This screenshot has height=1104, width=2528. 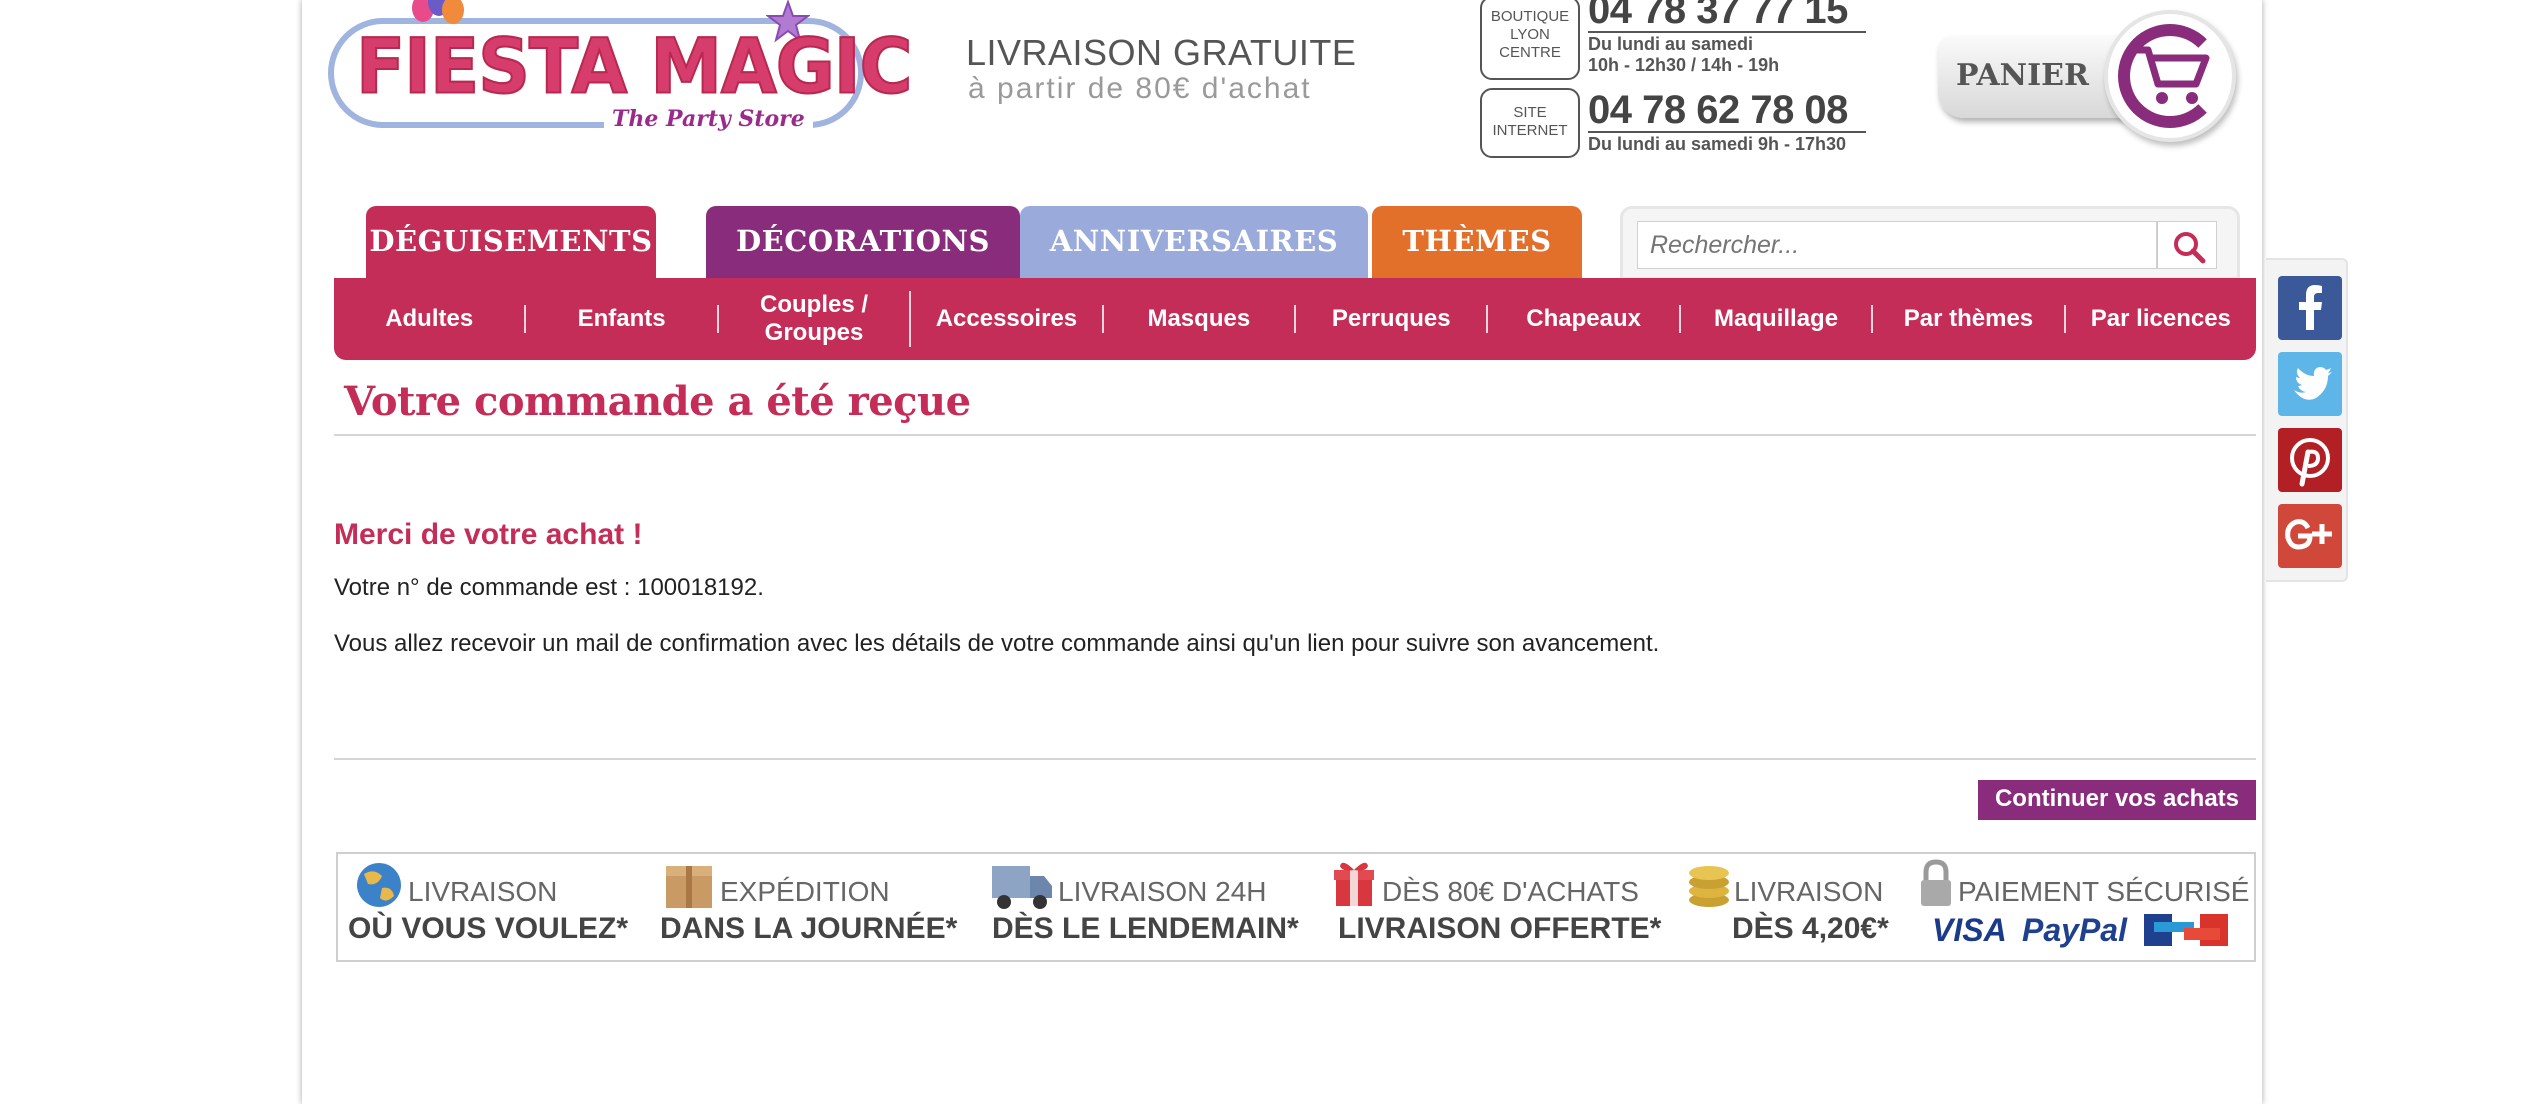 I want to click on search-box, so click(x=1930, y=243).